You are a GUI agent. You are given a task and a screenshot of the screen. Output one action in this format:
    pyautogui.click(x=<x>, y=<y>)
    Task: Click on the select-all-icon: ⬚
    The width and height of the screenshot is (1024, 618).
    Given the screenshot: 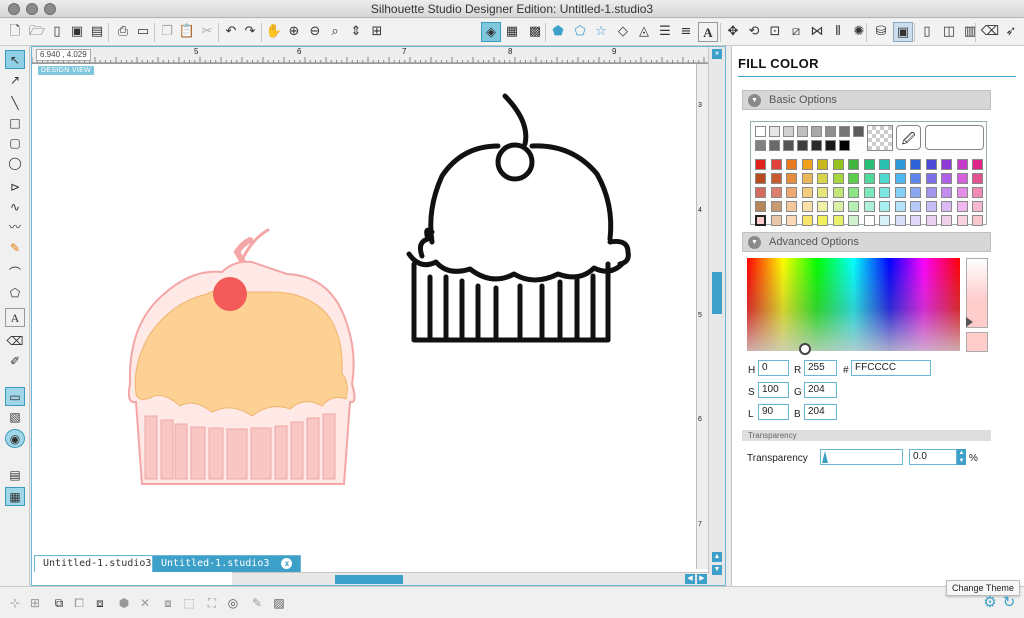 What is the action you would take?
    pyautogui.click(x=189, y=603)
    